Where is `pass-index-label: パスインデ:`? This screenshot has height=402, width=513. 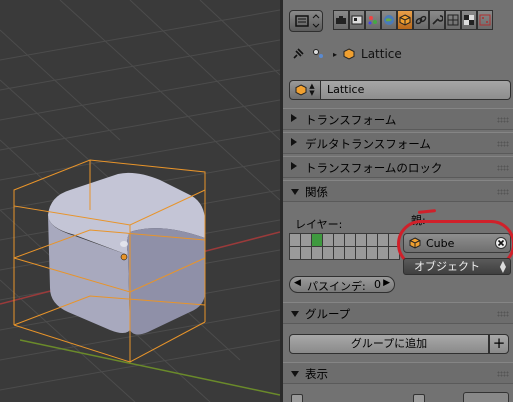
pass-index-label: パスインデ: is located at coordinates (336, 286).